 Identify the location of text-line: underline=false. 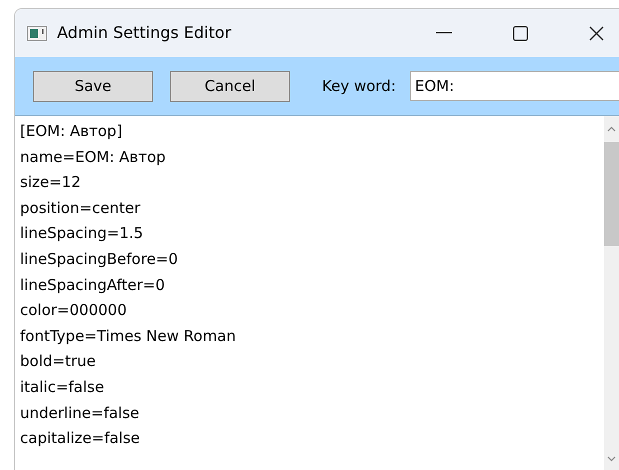
(80, 413).